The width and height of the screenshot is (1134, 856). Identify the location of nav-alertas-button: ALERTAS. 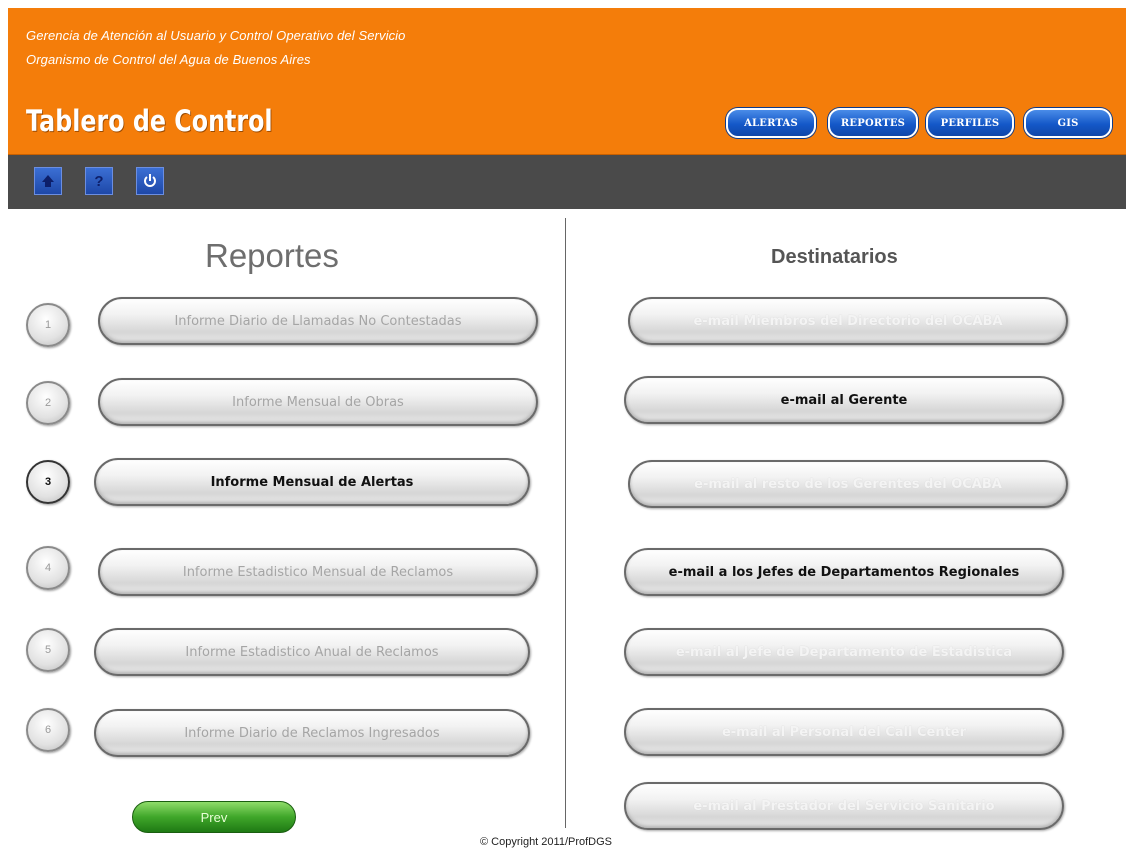
(771, 123).